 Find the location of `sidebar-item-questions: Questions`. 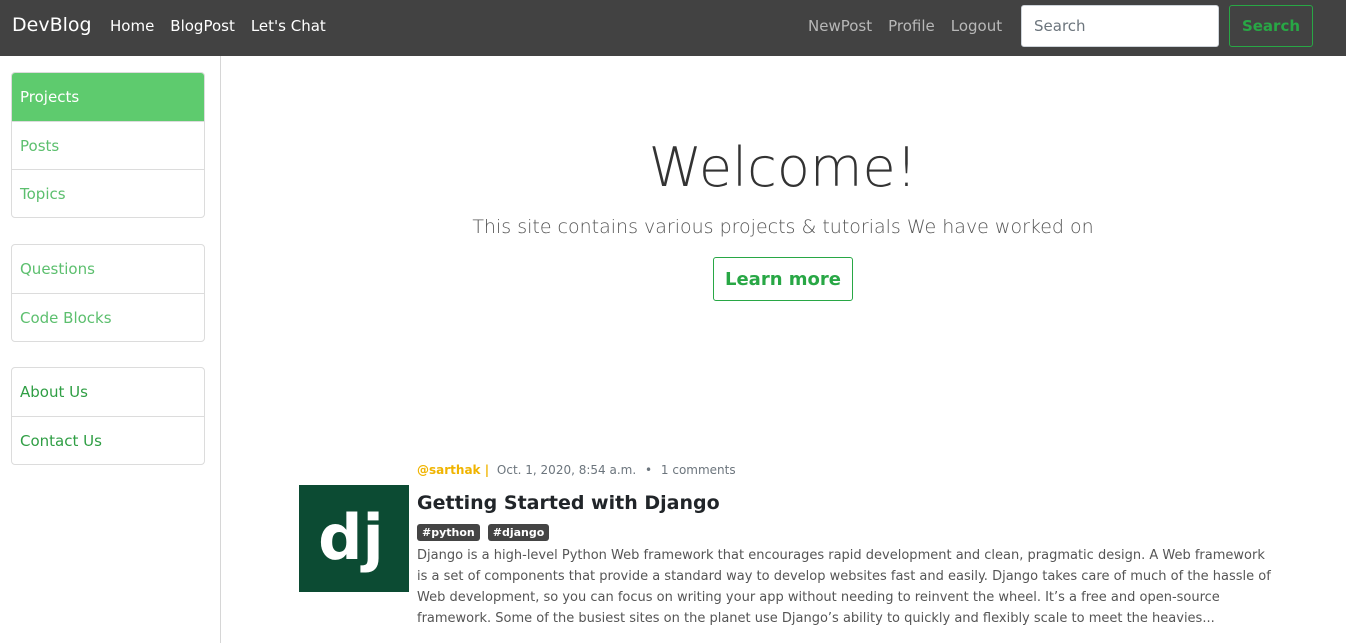

sidebar-item-questions: Questions is located at coordinates (108, 269).